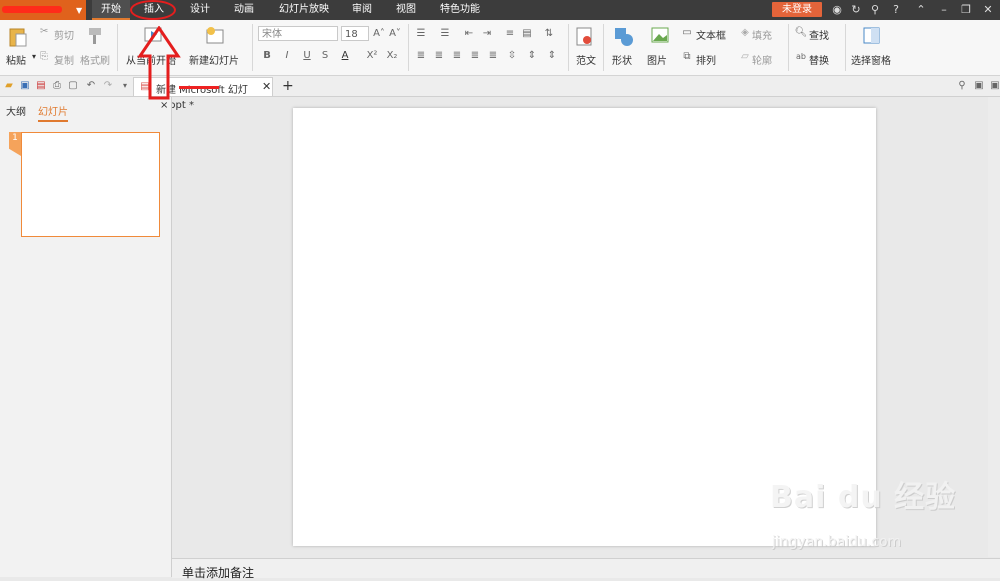  Describe the element at coordinates (762, 34) in the screenshot. I see `fill-button: 填充` at that location.